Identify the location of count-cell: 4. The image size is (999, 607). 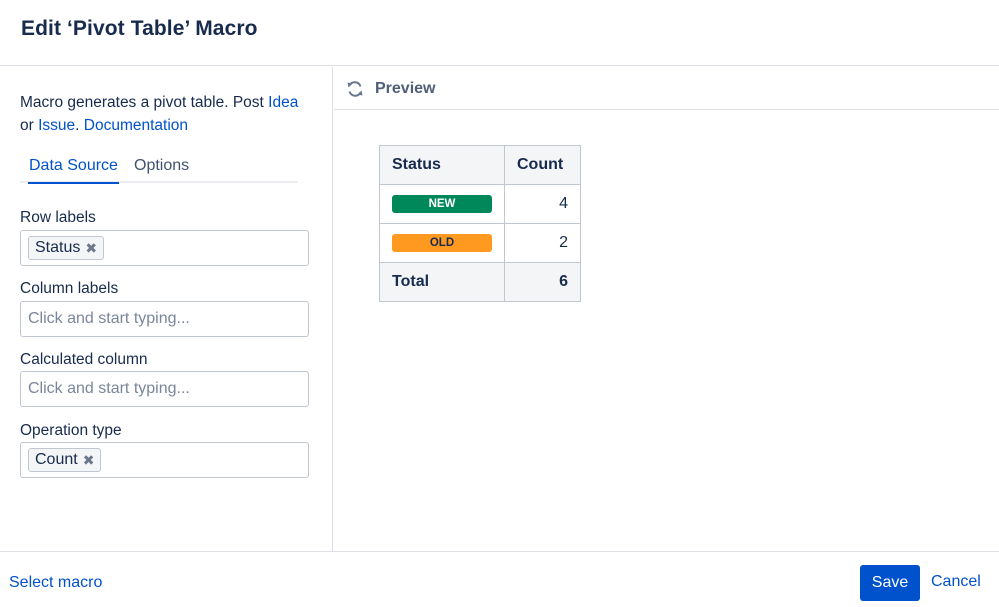
(542, 204).